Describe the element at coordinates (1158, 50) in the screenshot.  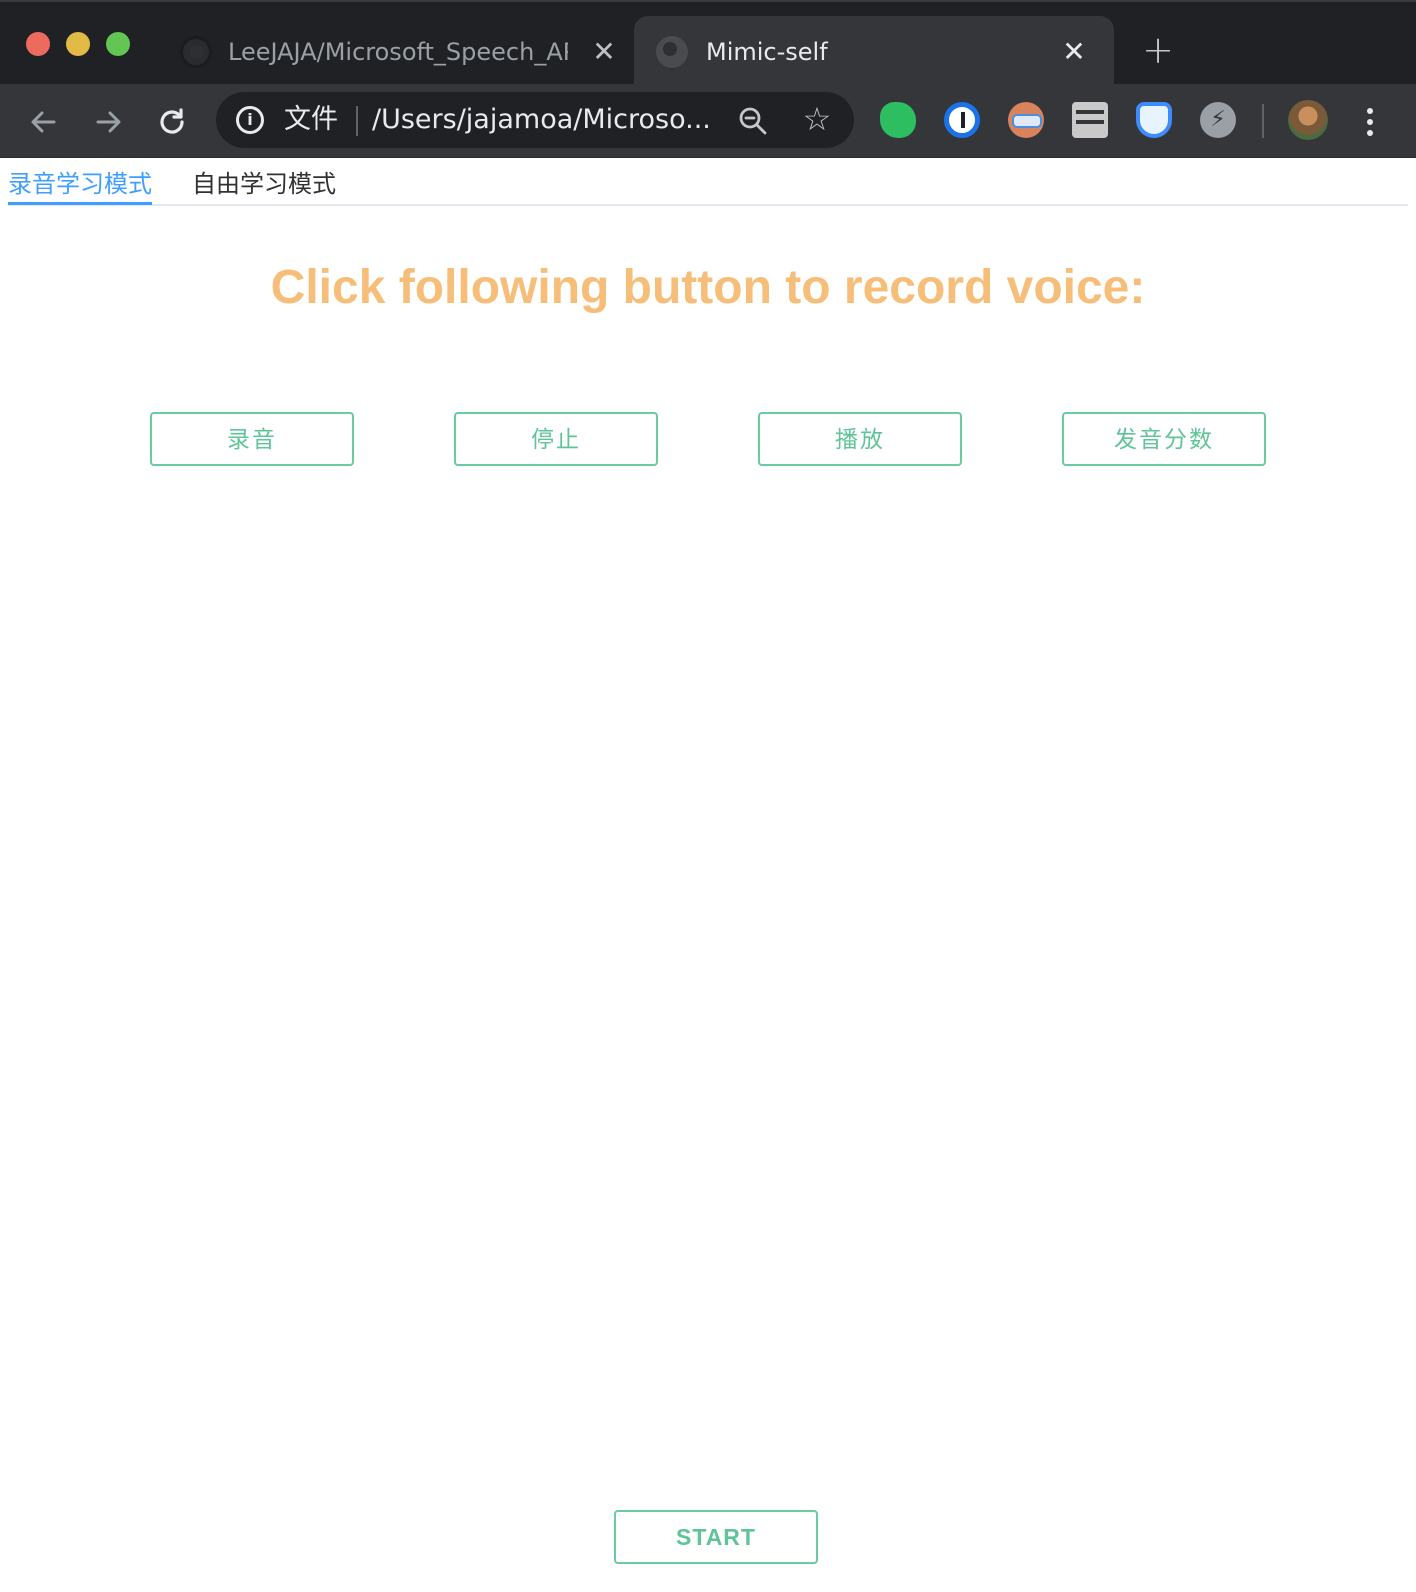
I see `new-tab-button: +` at that location.